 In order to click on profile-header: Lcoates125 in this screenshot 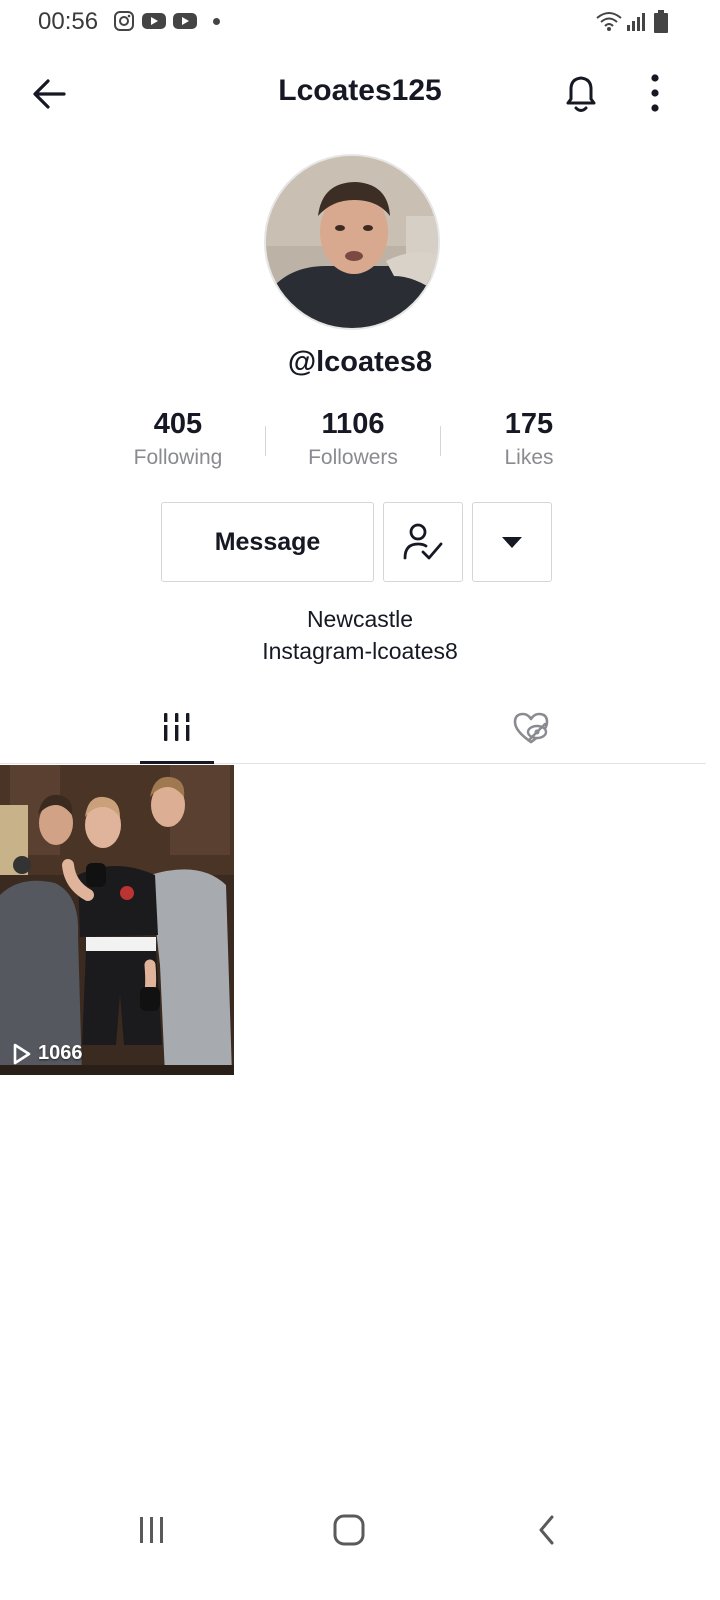, I will do `click(360, 92)`.